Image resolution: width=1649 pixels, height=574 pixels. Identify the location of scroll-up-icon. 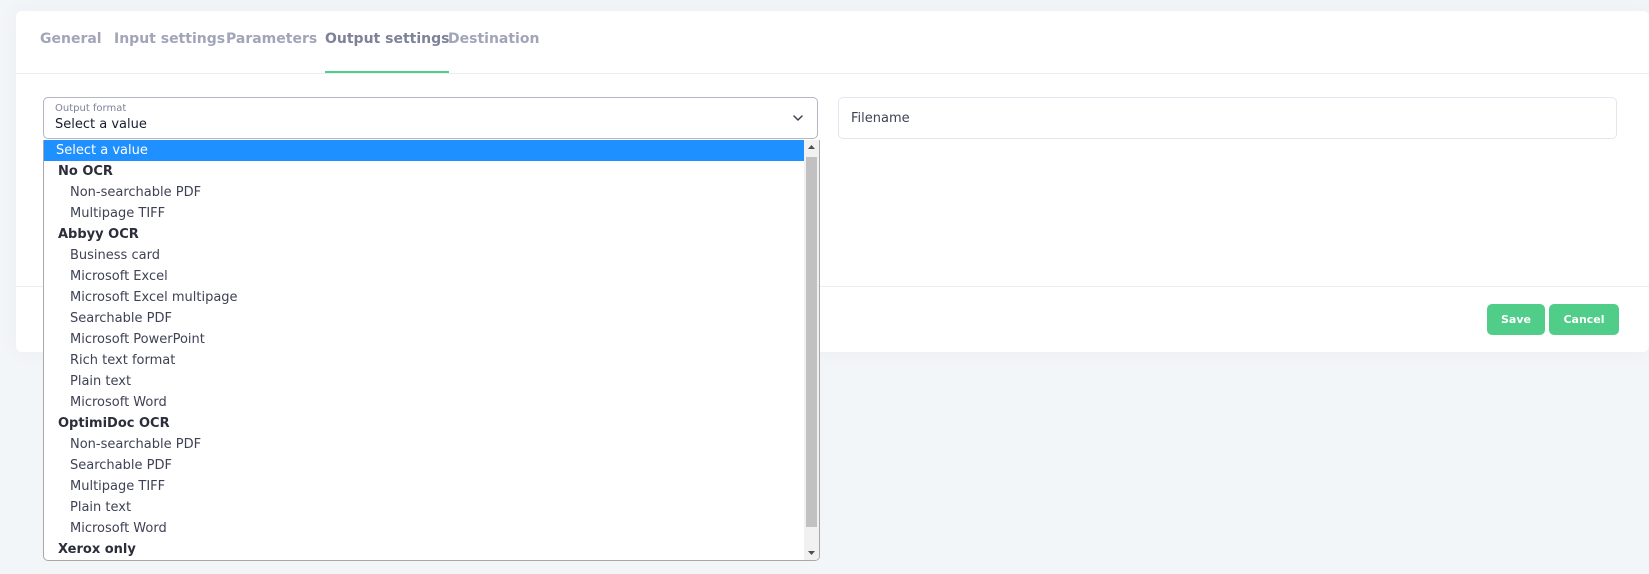
(811, 147).